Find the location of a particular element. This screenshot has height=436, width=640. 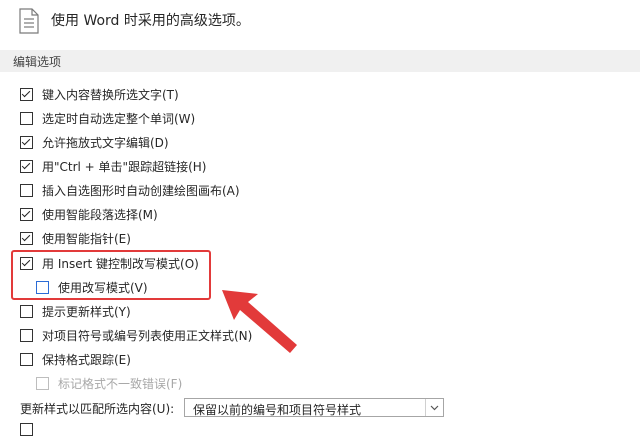

dropdown-button is located at coordinates (434, 407).